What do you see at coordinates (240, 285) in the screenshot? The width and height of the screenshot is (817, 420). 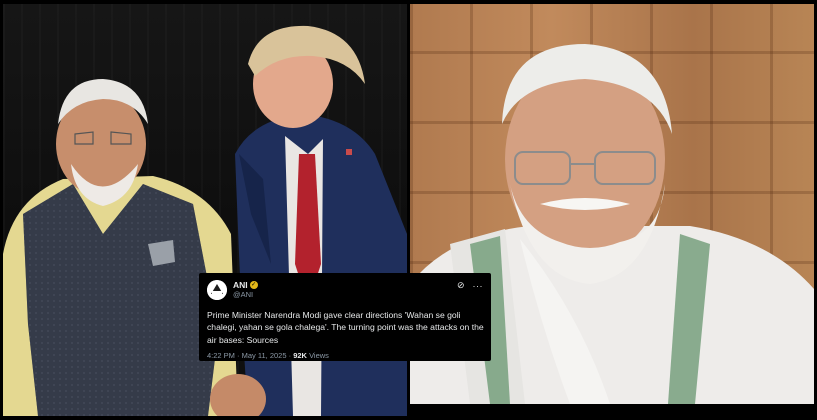 I see `author-name: ANI` at bounding box center [240, 285].